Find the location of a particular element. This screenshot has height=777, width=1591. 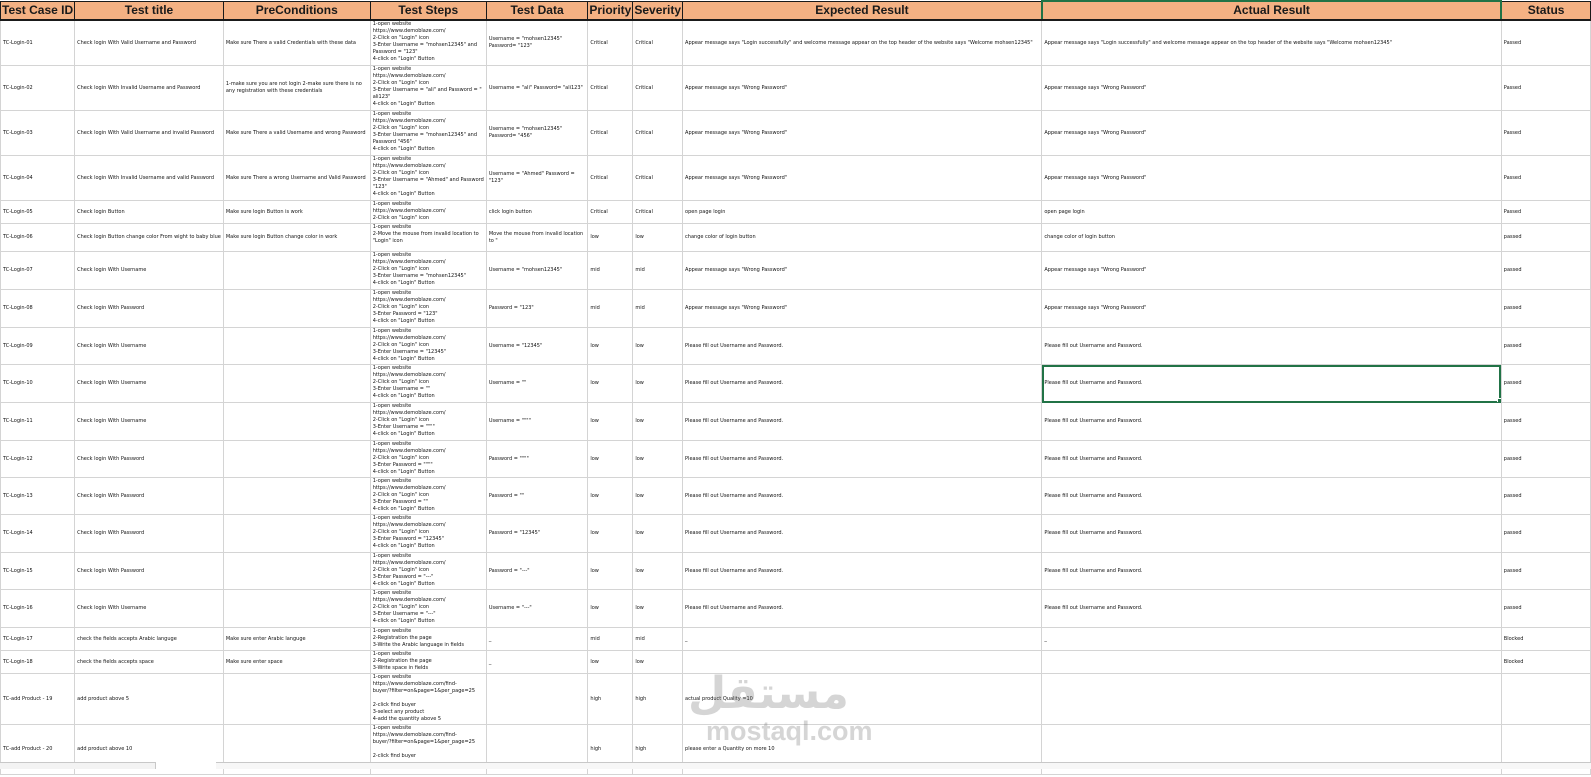

cell-expected-result: actual product Quality =10 is located at coordinates (862, 699).